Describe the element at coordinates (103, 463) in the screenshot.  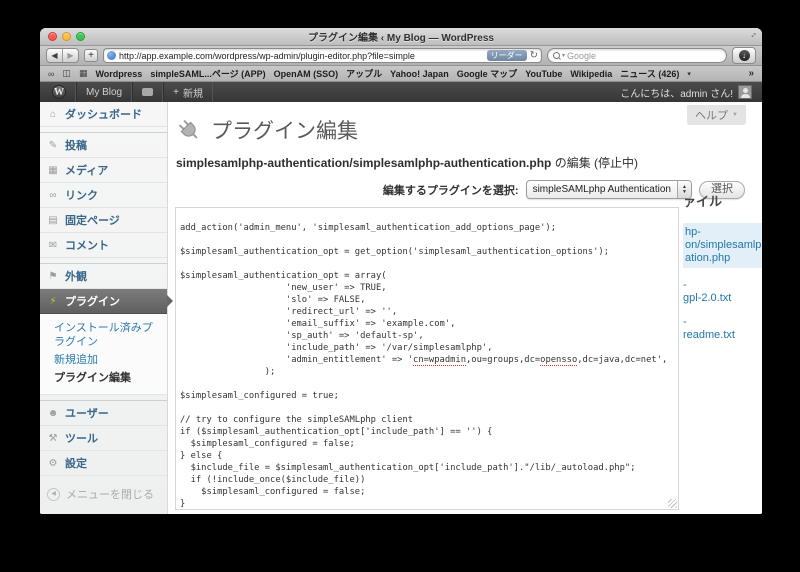
I see `sidebar-item-settings: ⚙ 設定` at that location.